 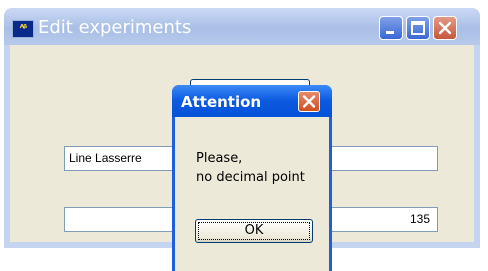 I want to click on dialog-message-line-2: no decimal point, so click(x=250, y=177).